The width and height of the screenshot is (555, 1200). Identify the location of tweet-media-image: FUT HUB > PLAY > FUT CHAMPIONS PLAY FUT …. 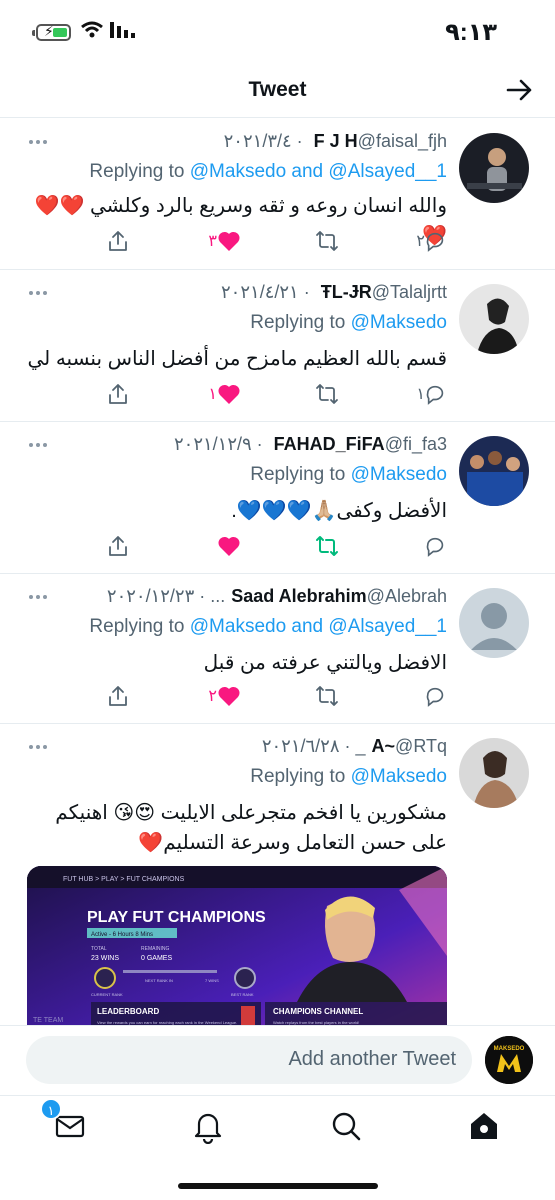
(237, 945).